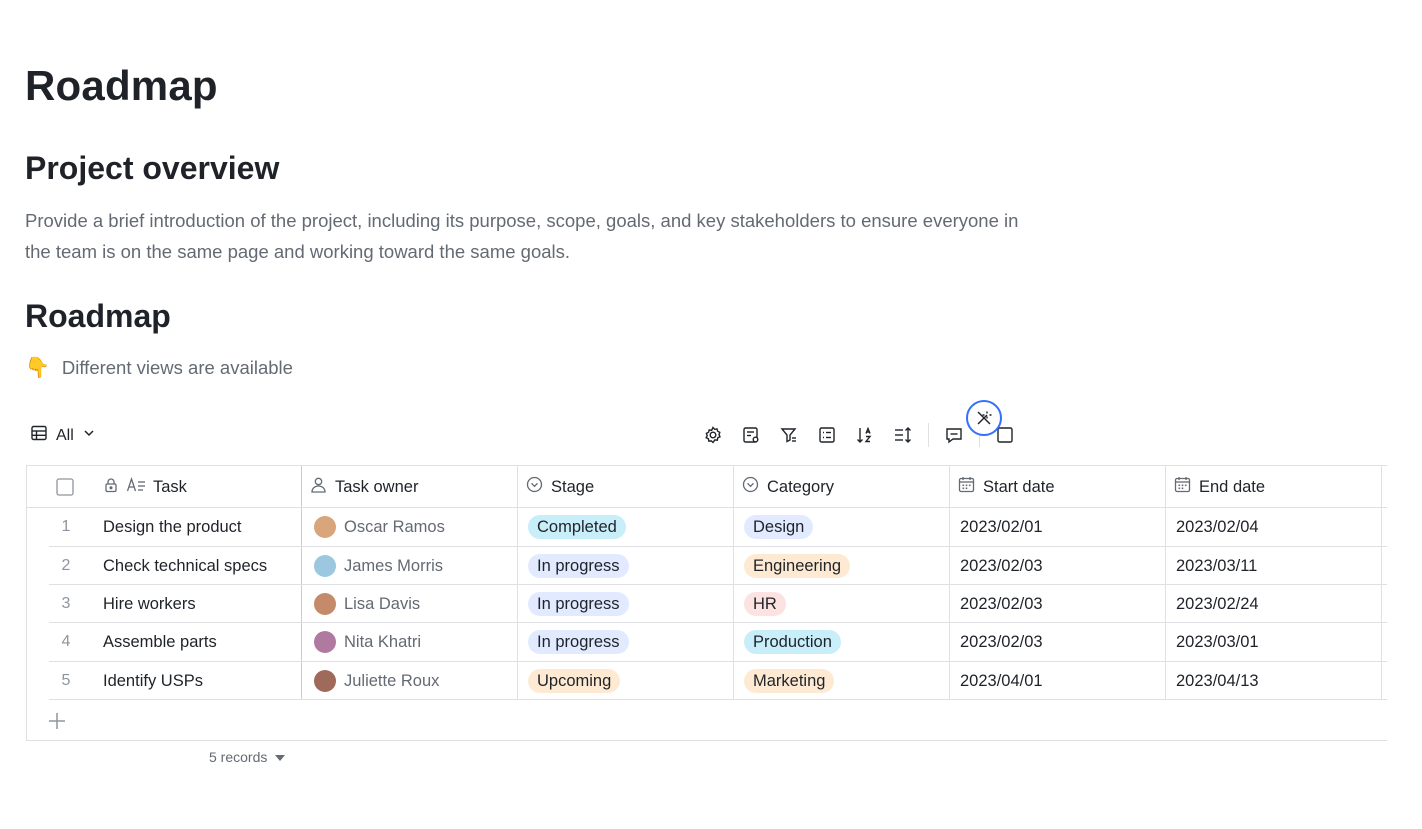 The width and height of the screenshot is (1422, 829). What do you see at coordinates (984, 418) in the screenshot?
I see `magic-wand-icon` at bounding box center [984, 418].